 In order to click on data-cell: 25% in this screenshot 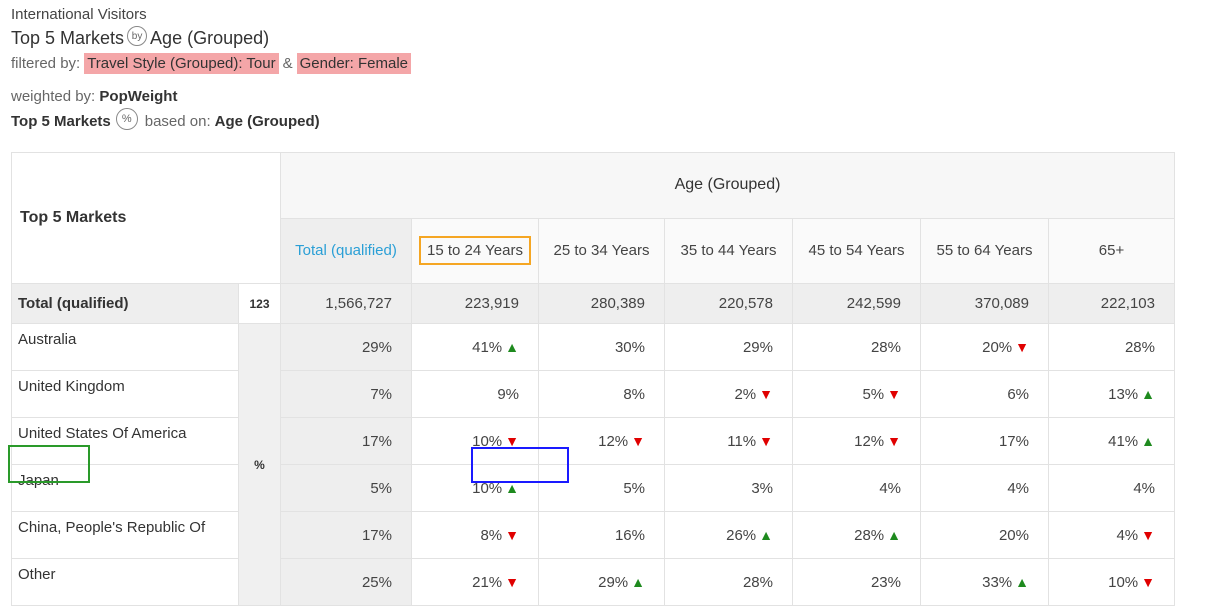, I will do `click(346, 582)`.